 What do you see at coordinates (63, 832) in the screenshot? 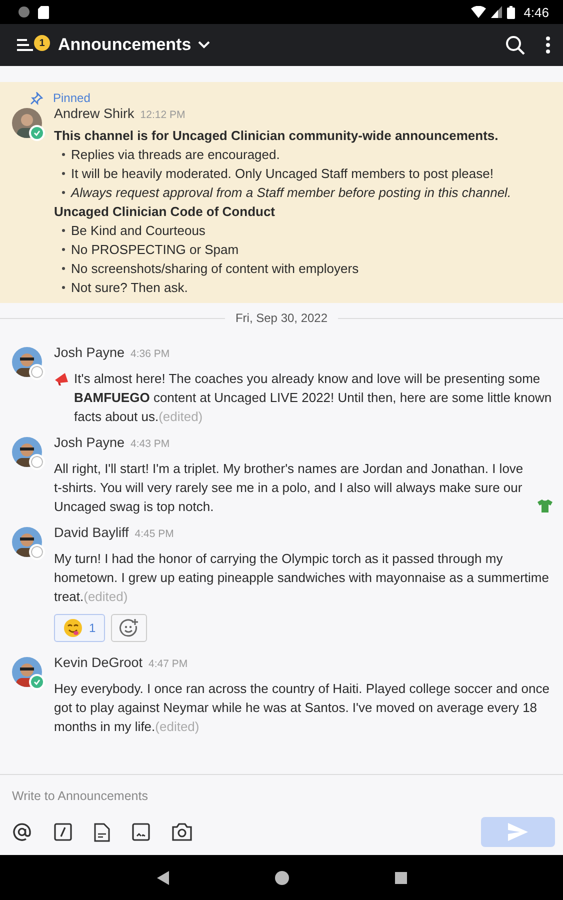
I see `slash-command-icon` at bounding box center [63, 832].